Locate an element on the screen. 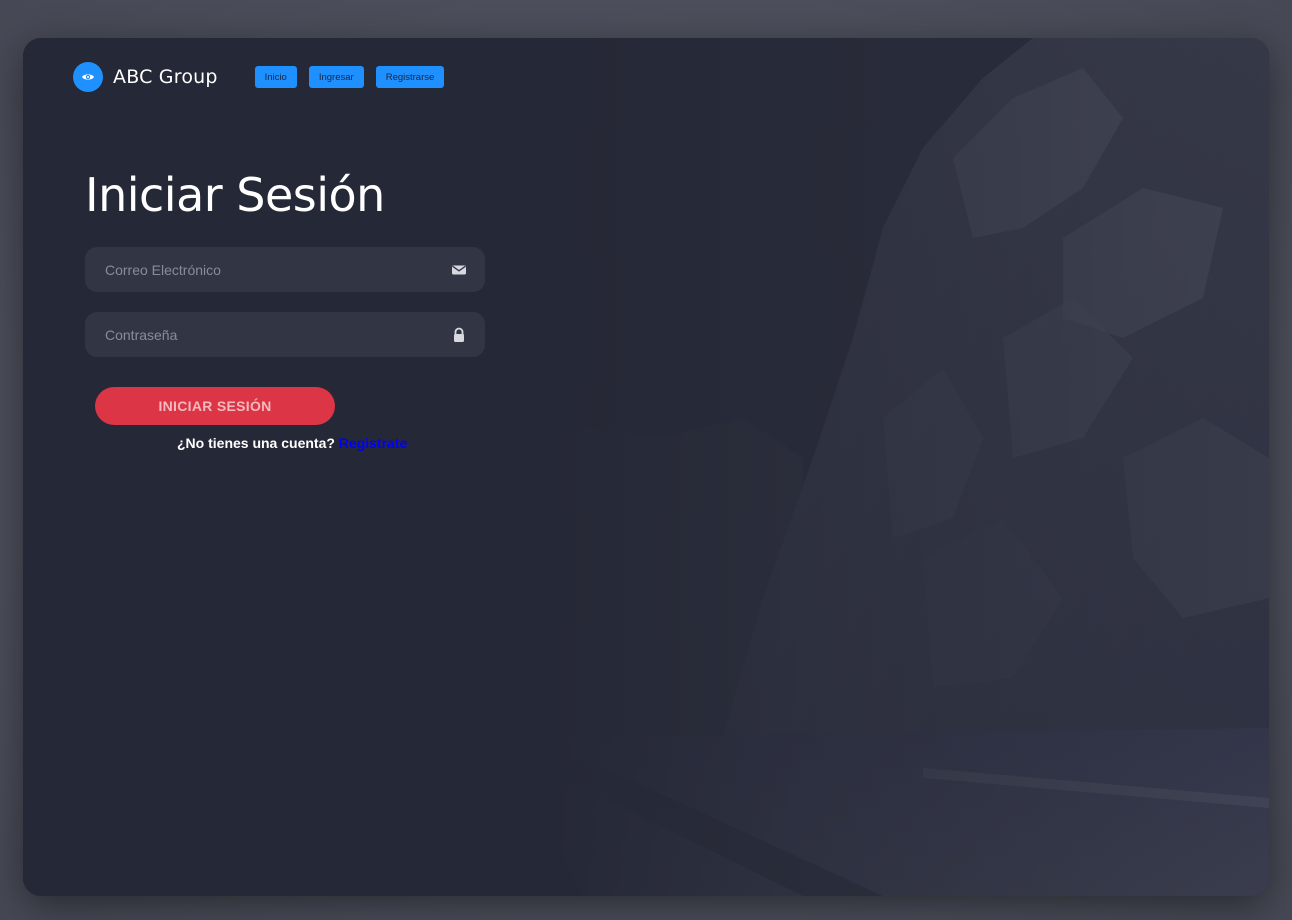  password-field-container is located at coordinates (285, 334).